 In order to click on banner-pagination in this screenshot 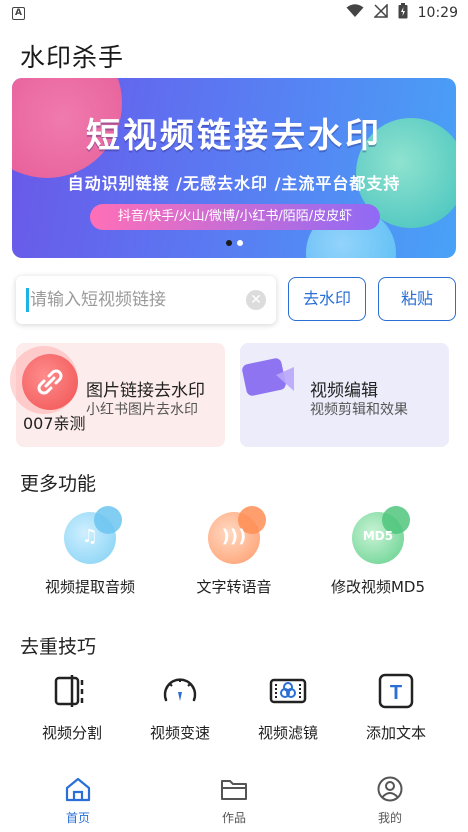, I will do `click(234, 243)`.